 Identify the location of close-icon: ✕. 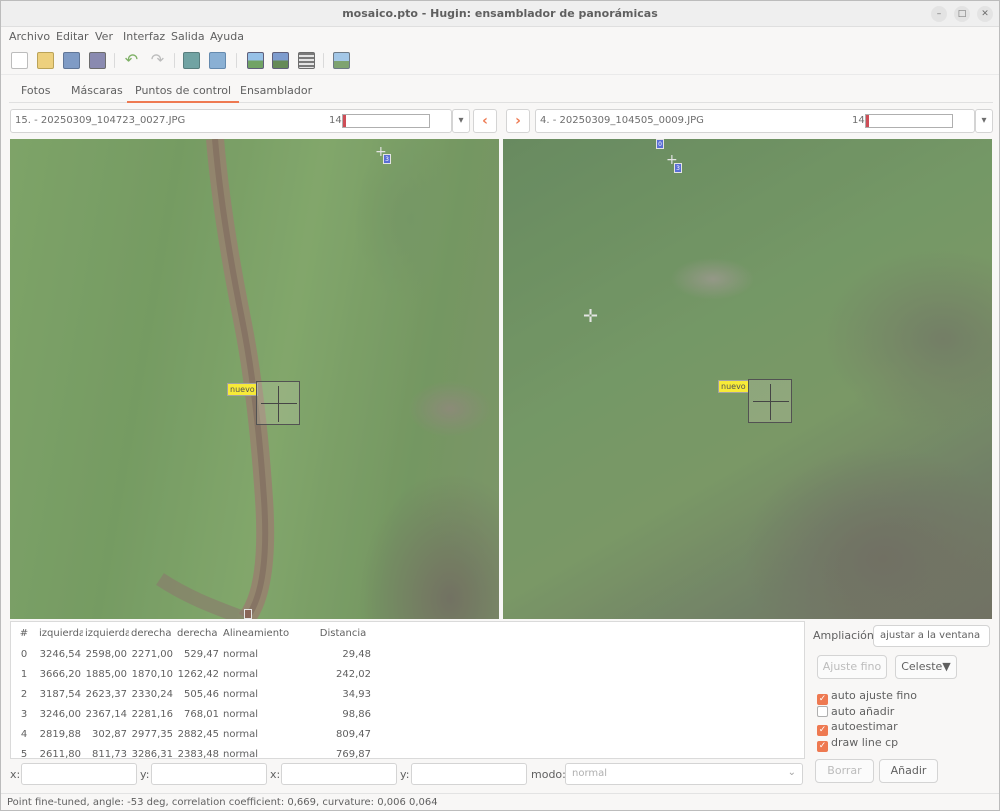
(985, 14).